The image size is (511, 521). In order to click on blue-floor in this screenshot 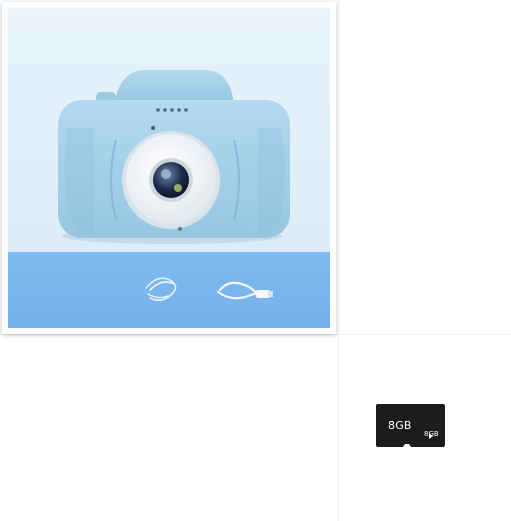, I will do `click(169, 290)`.